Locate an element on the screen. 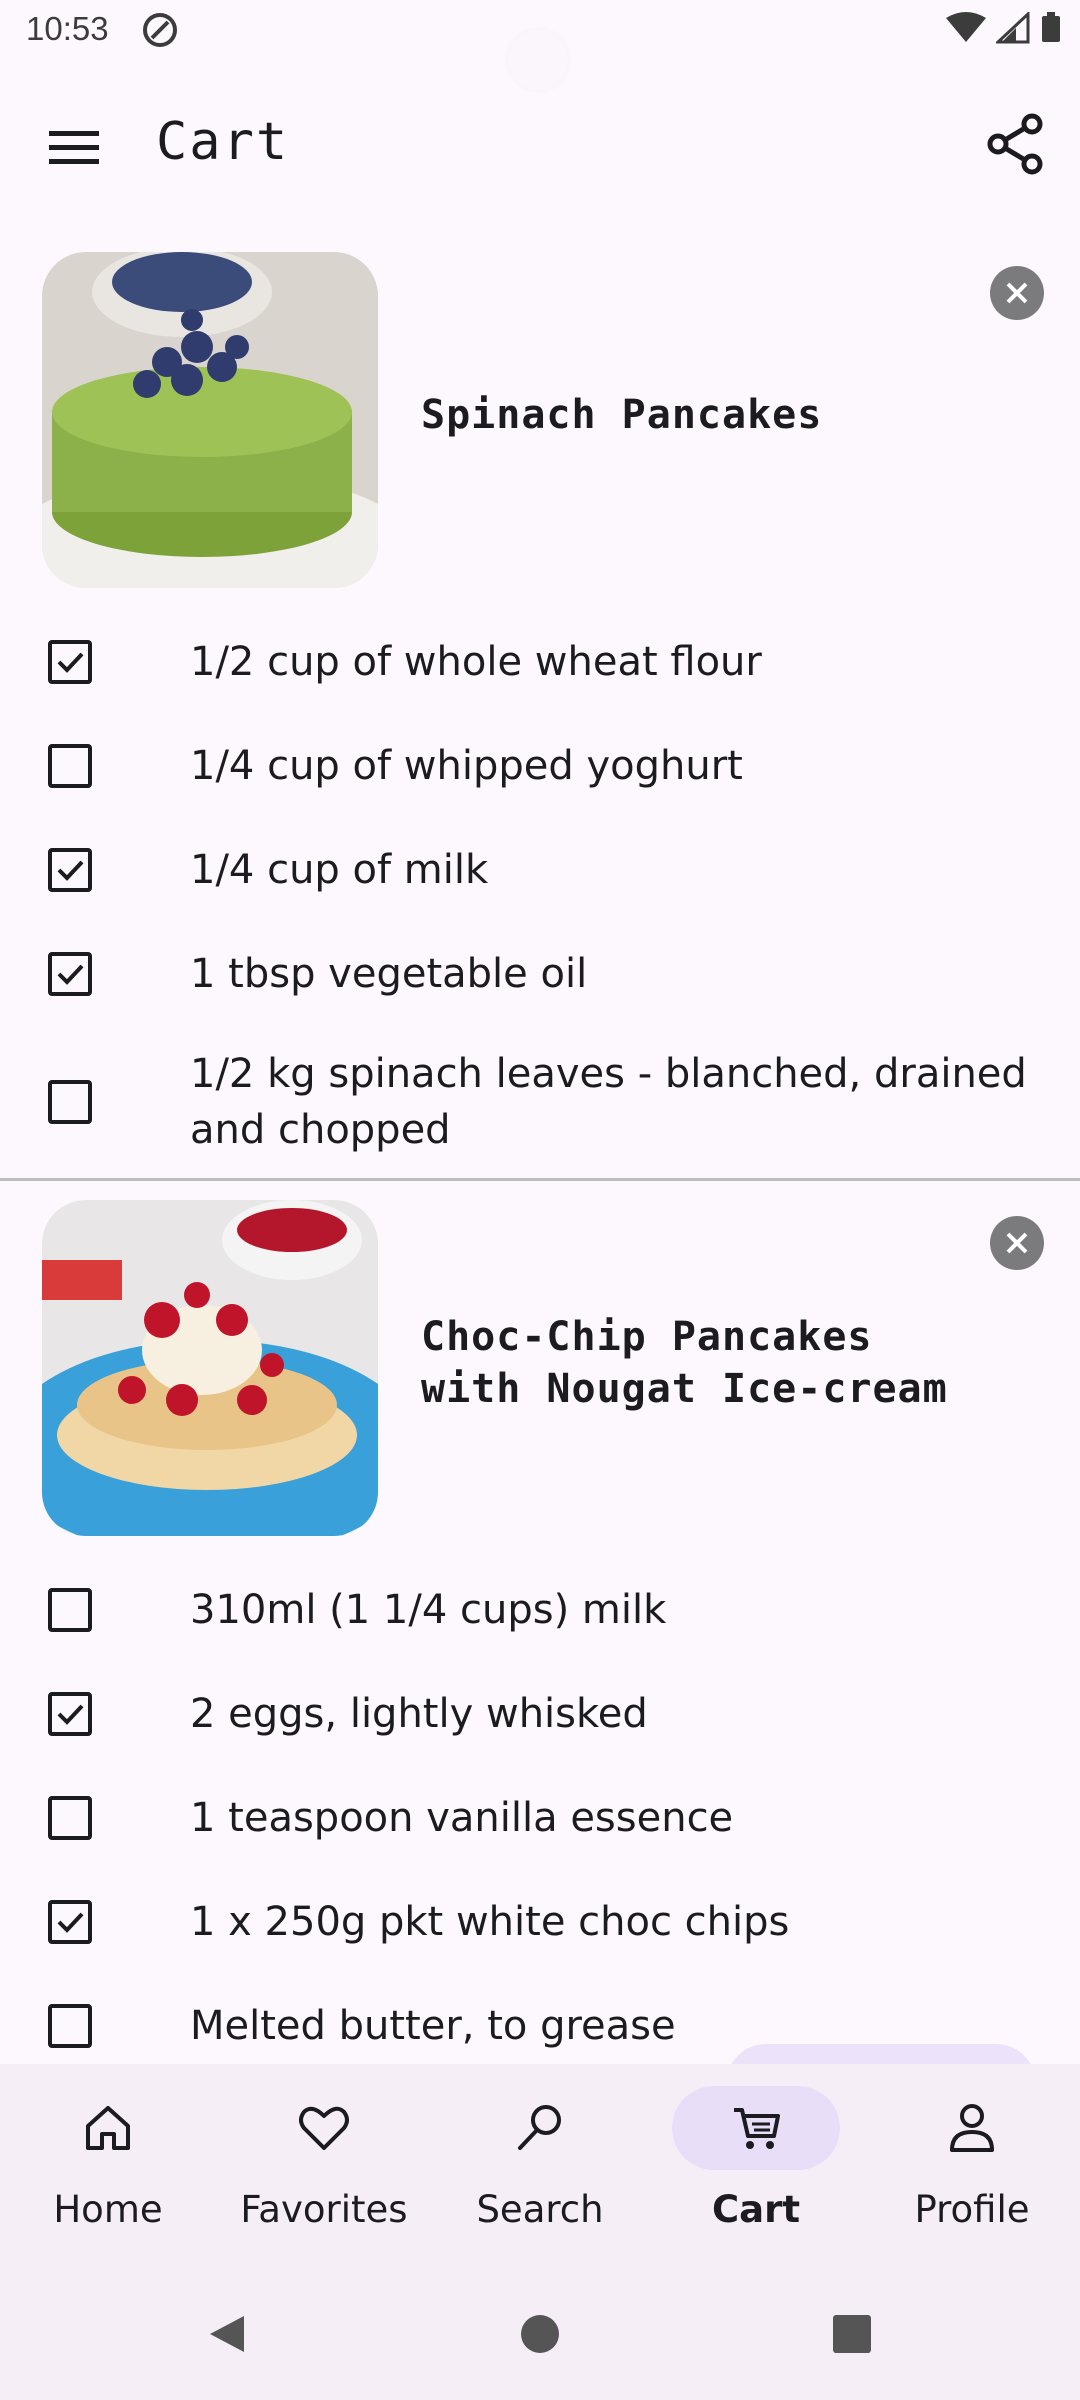 This screenshot has height=2400, width=1080. ingredient-row: 1/4 cup of milk is located at coordinates (540, 870).